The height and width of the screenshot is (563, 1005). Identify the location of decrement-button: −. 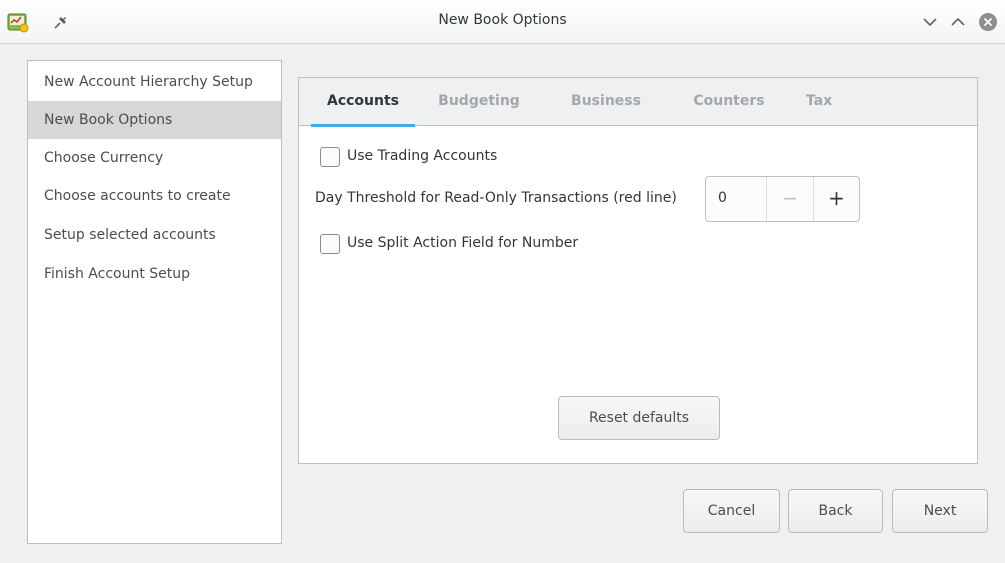
(789, 199).